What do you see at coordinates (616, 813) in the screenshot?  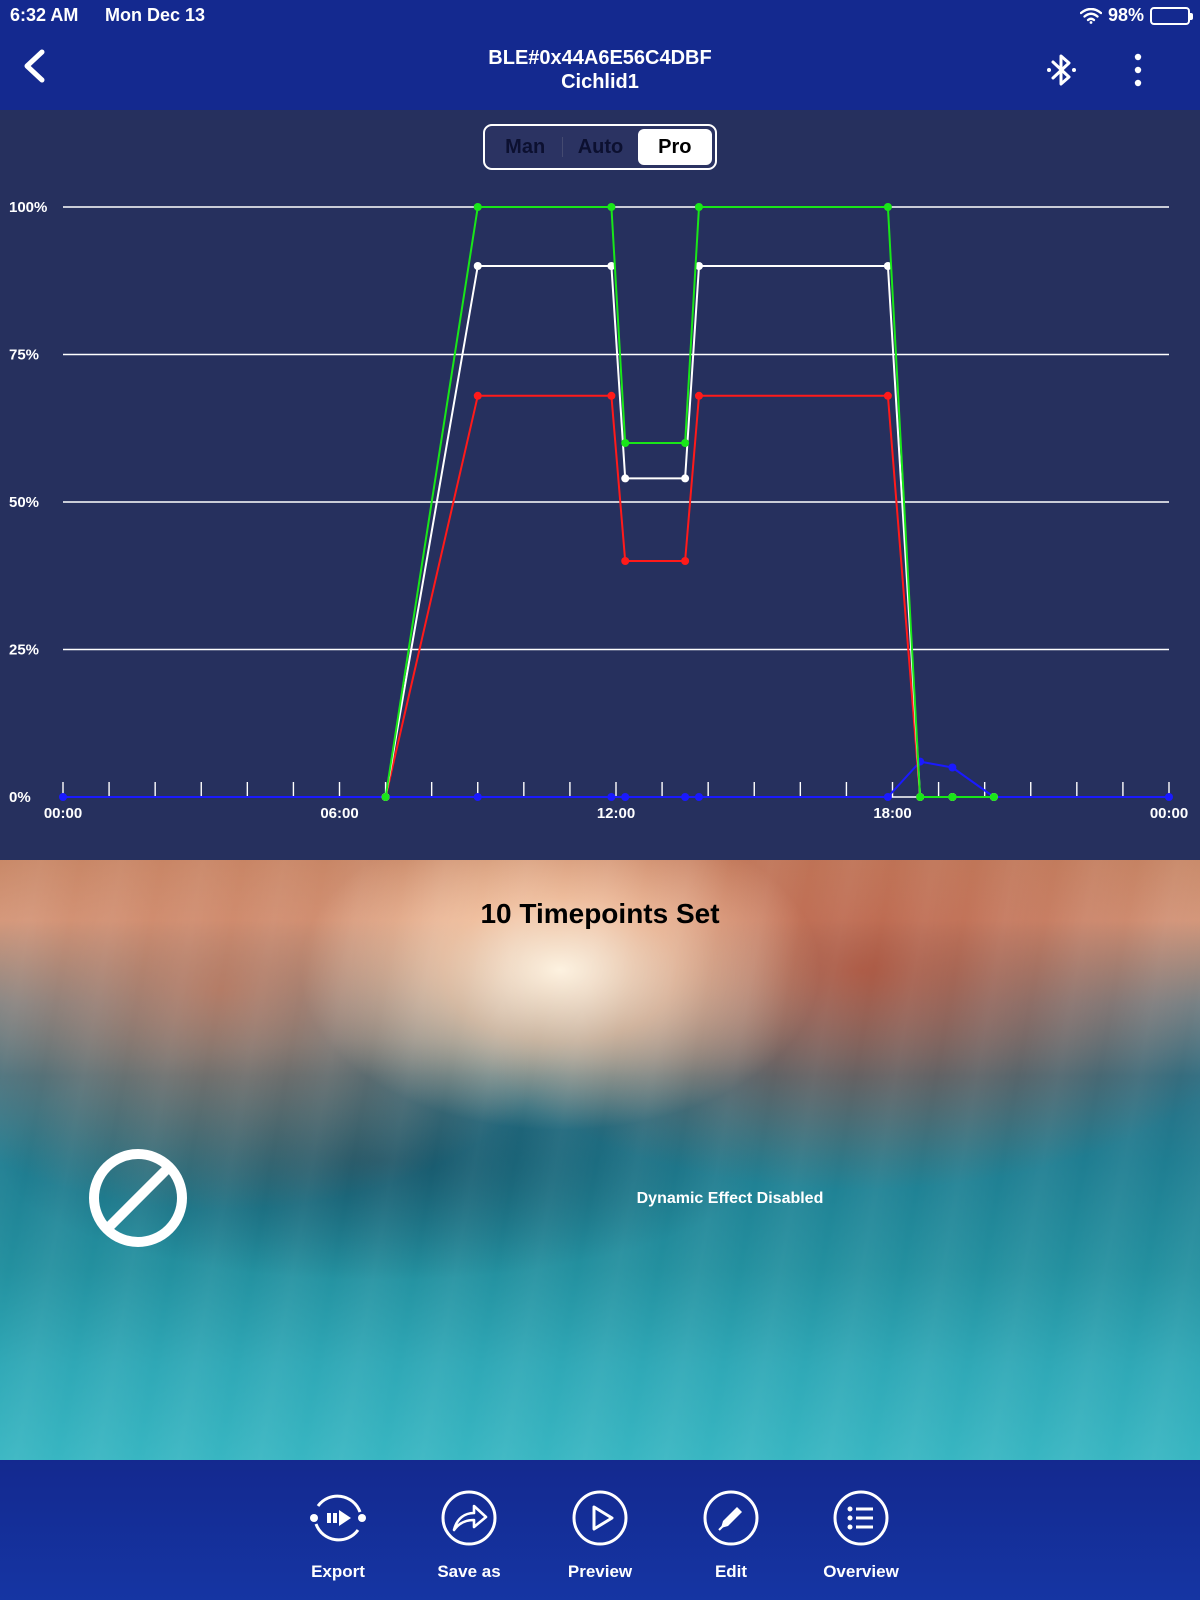 I see `x-tick-label: 12:00` at bounding box center [616, 813].